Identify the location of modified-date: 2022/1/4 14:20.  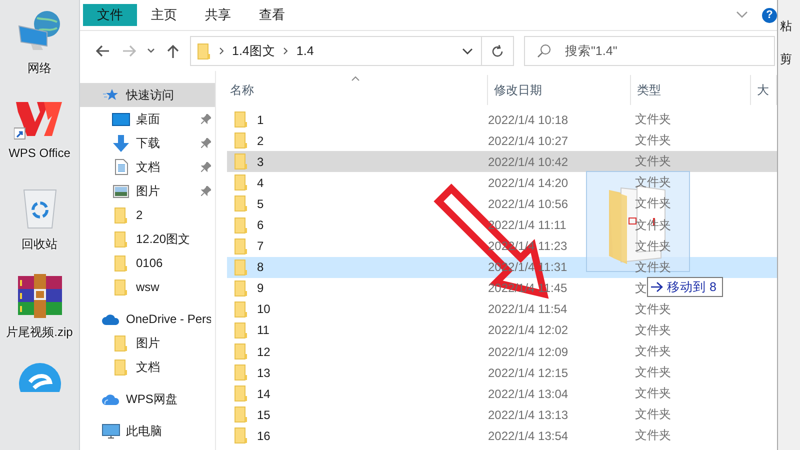
(528, 183).